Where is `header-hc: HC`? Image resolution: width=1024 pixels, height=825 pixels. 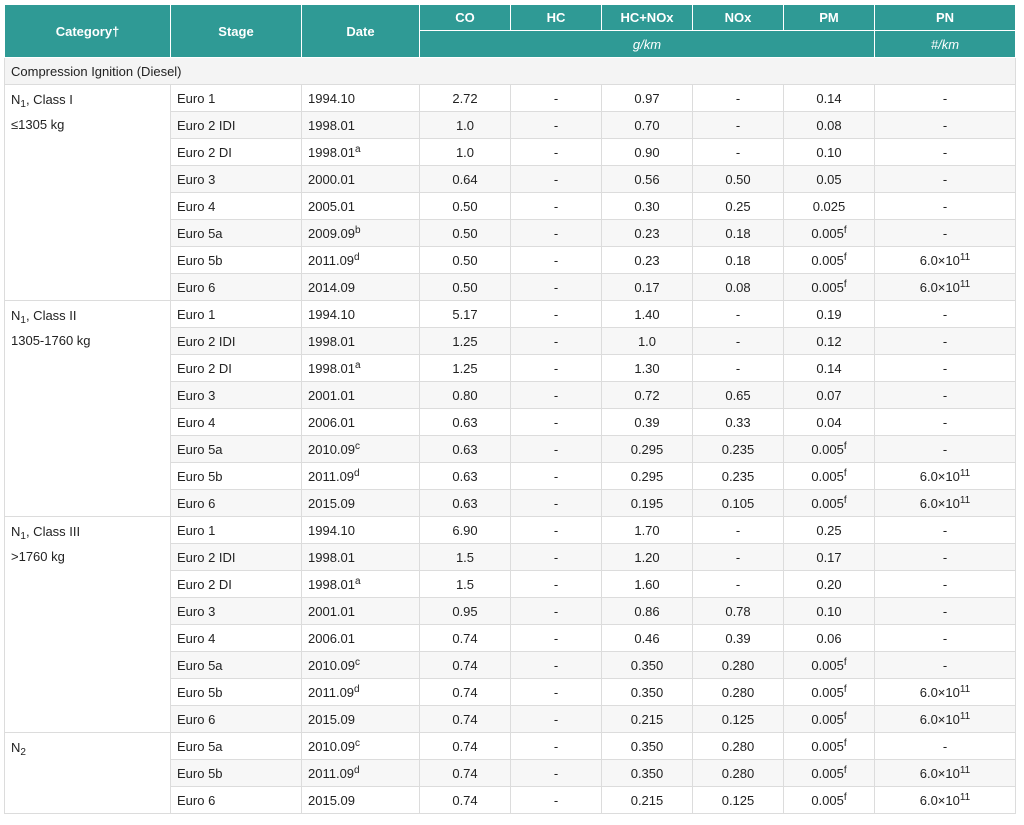 header-hc: HC is located at coordinates (556, 17).